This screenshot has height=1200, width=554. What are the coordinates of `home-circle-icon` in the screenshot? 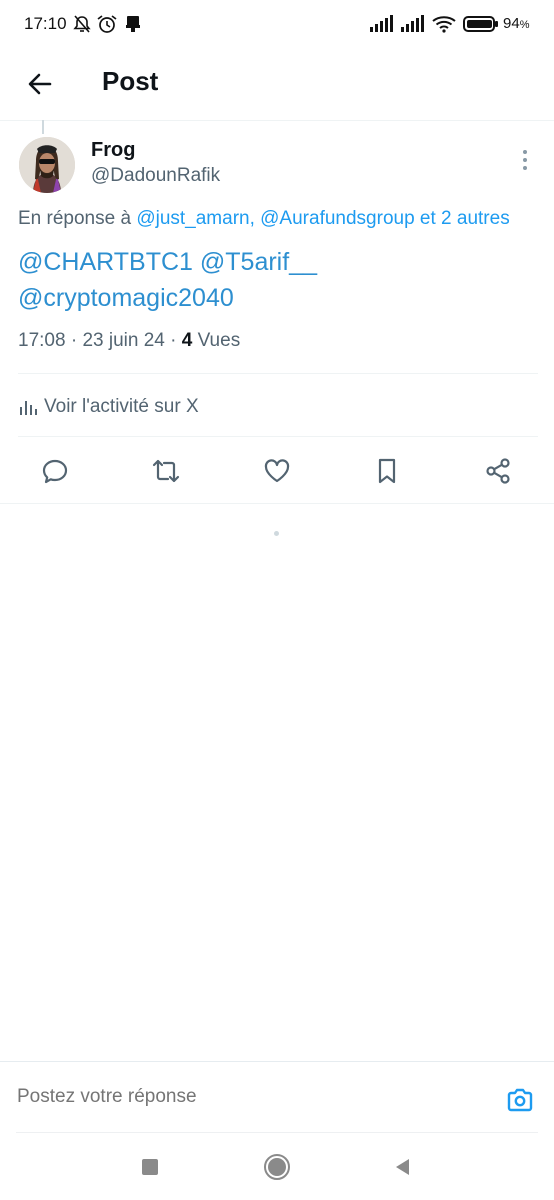 It's located at (277, 1167).